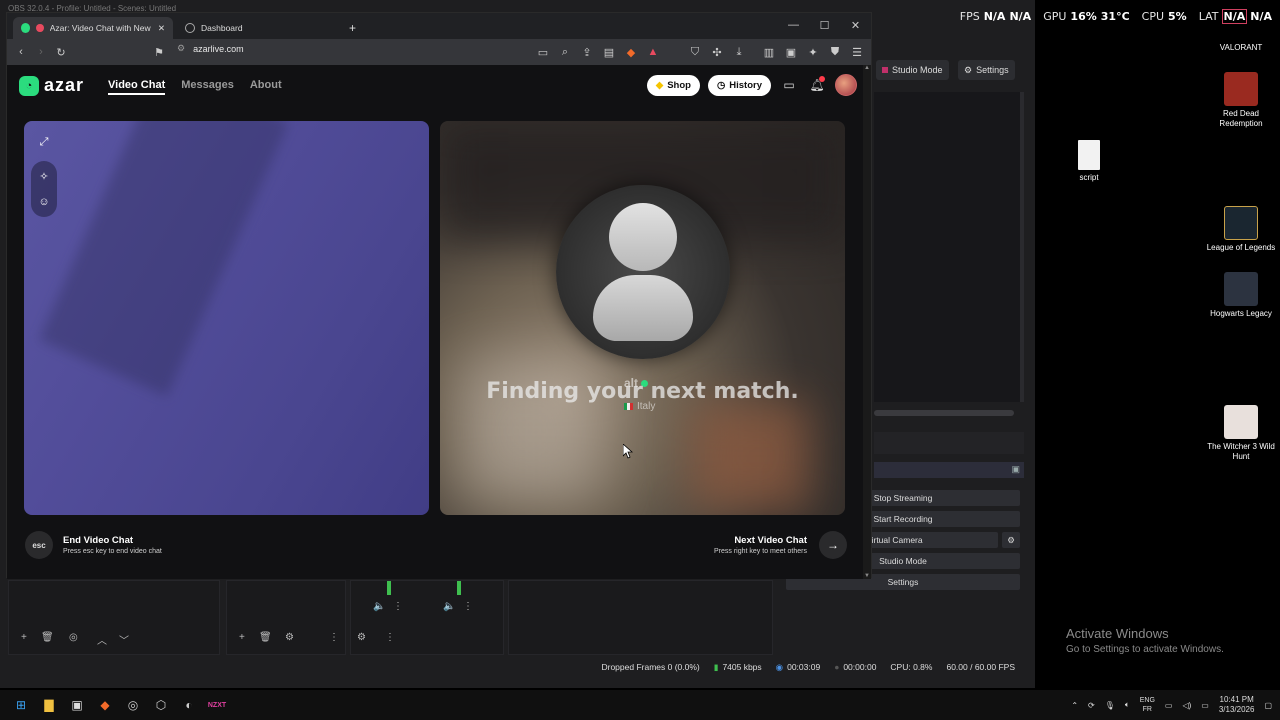 The width and height of the screenshot is (1280, 720). Describe the element at coordinates (912, 70) in the screenshot. I see `obs-studio-mode-button: Studio Mode` at that location.